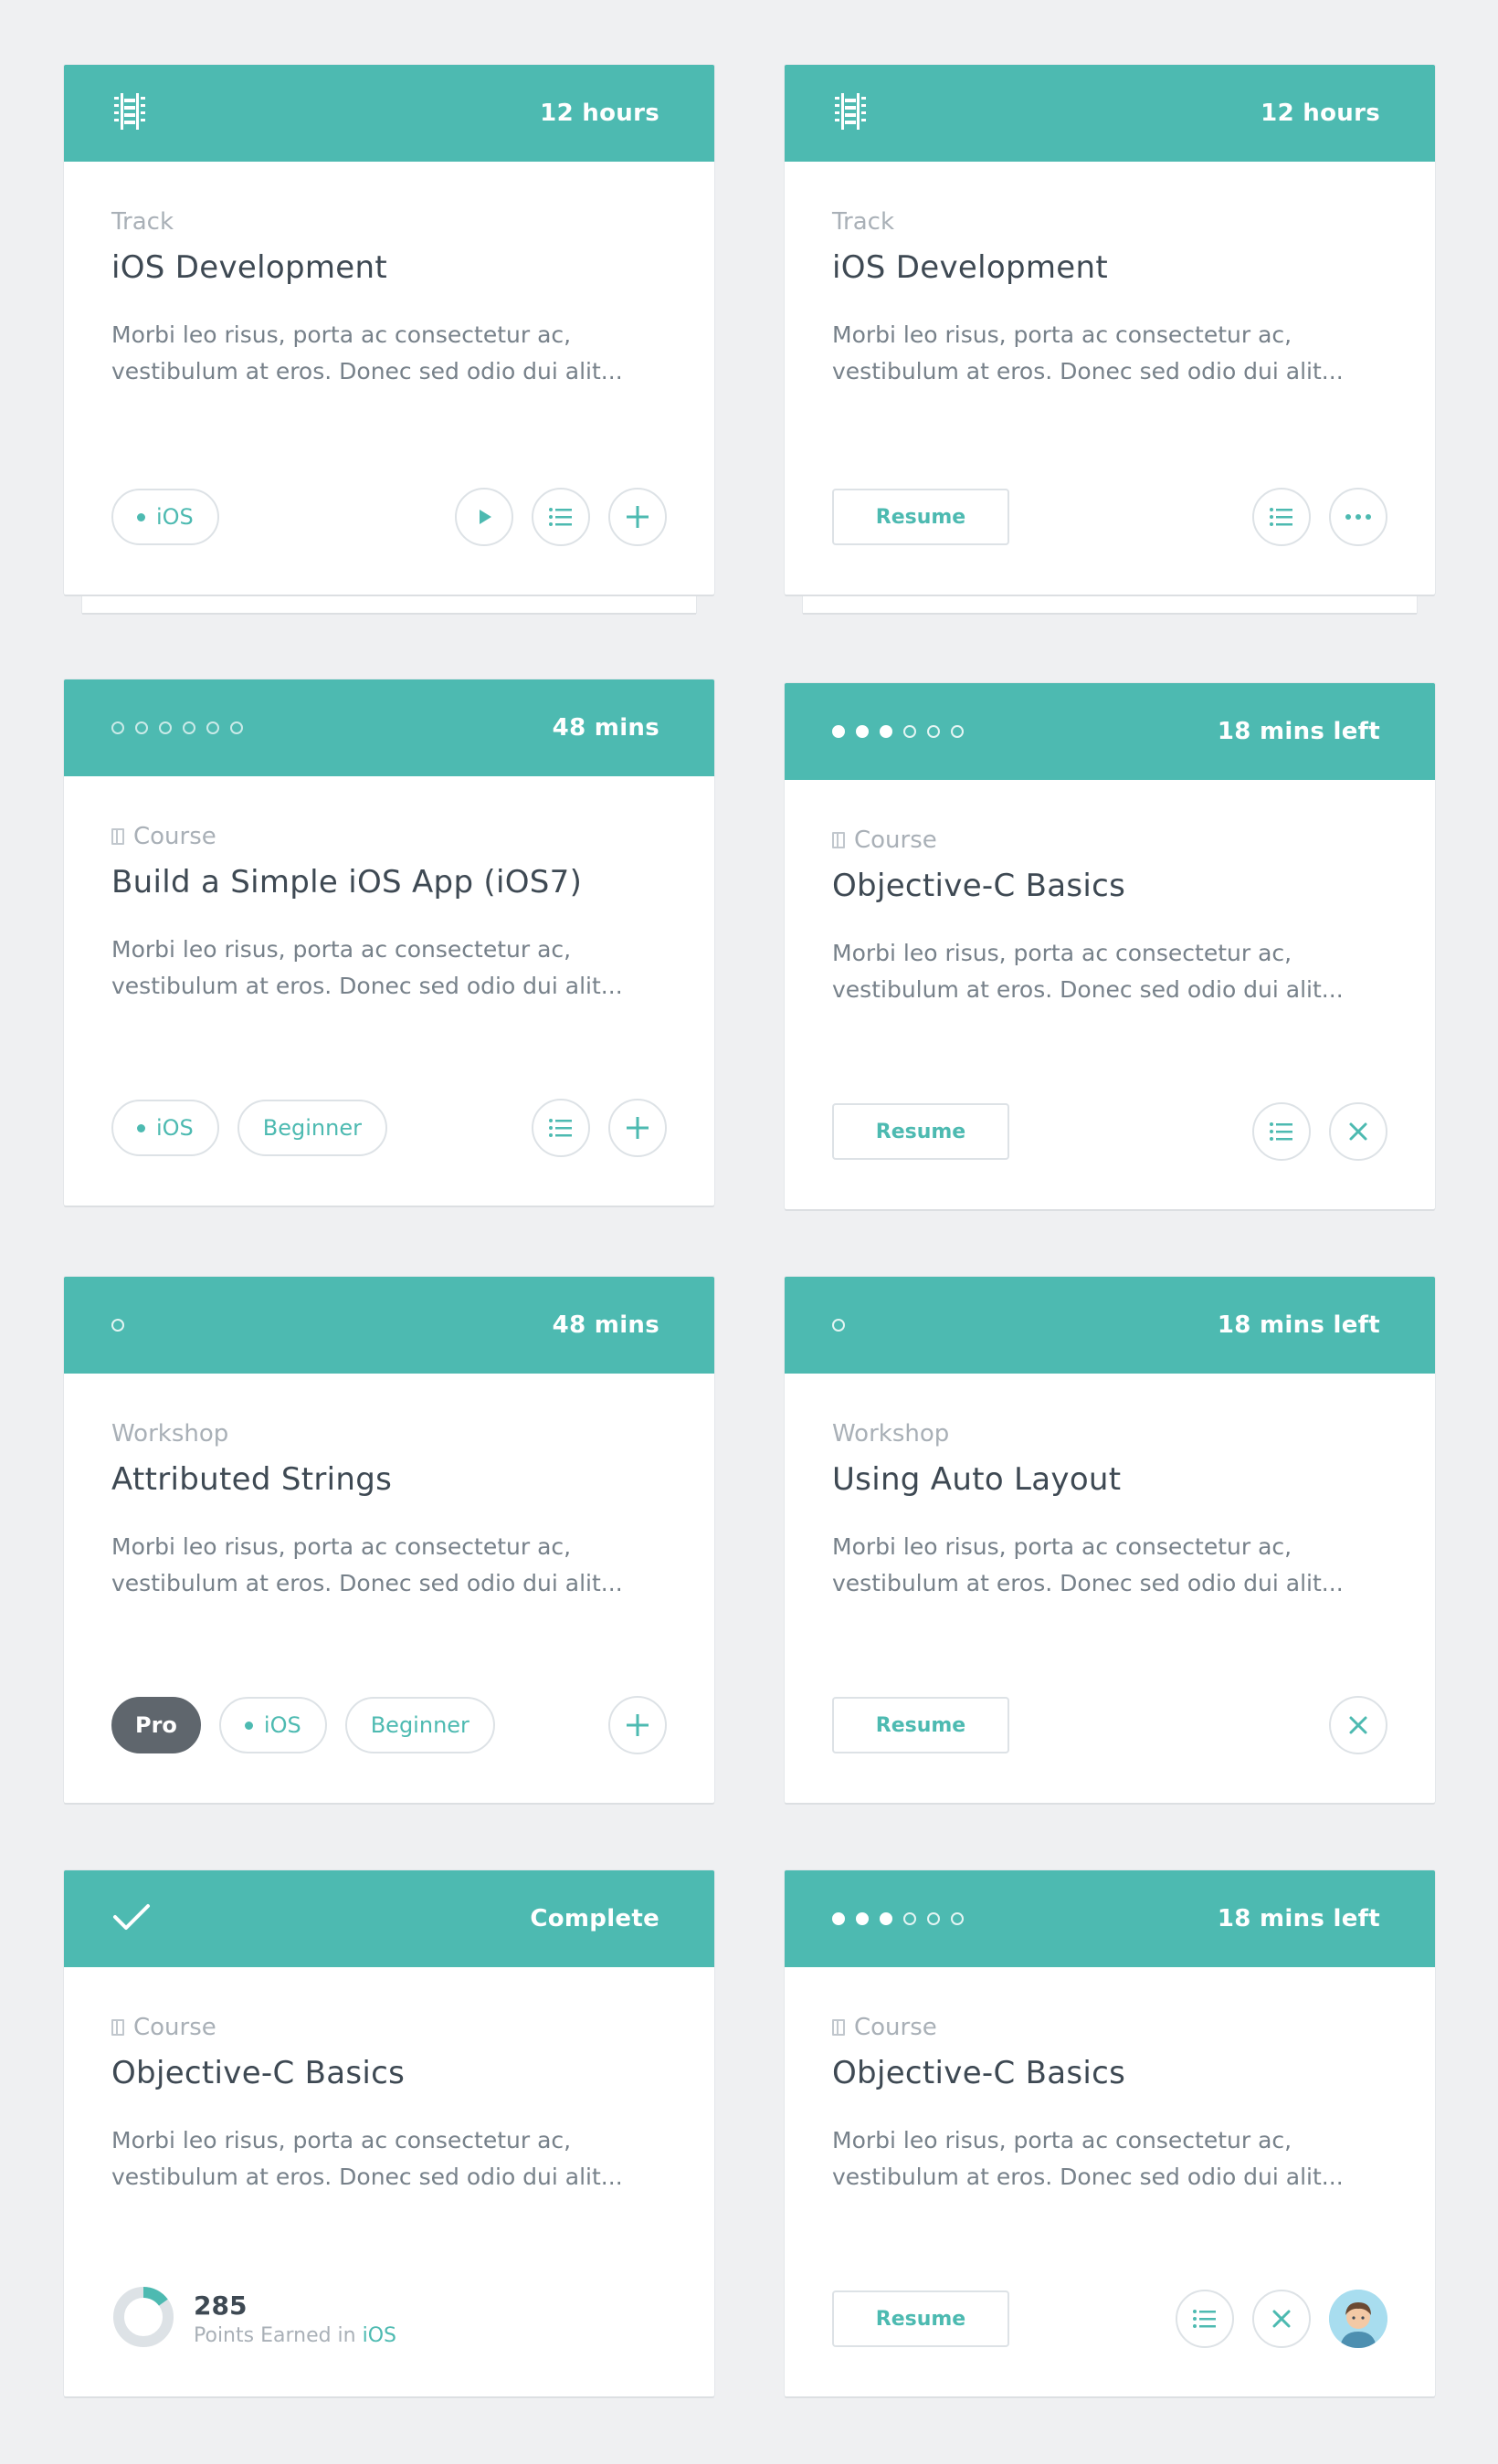  I want to click on card-header: 48 mins, so click(389, 1326).